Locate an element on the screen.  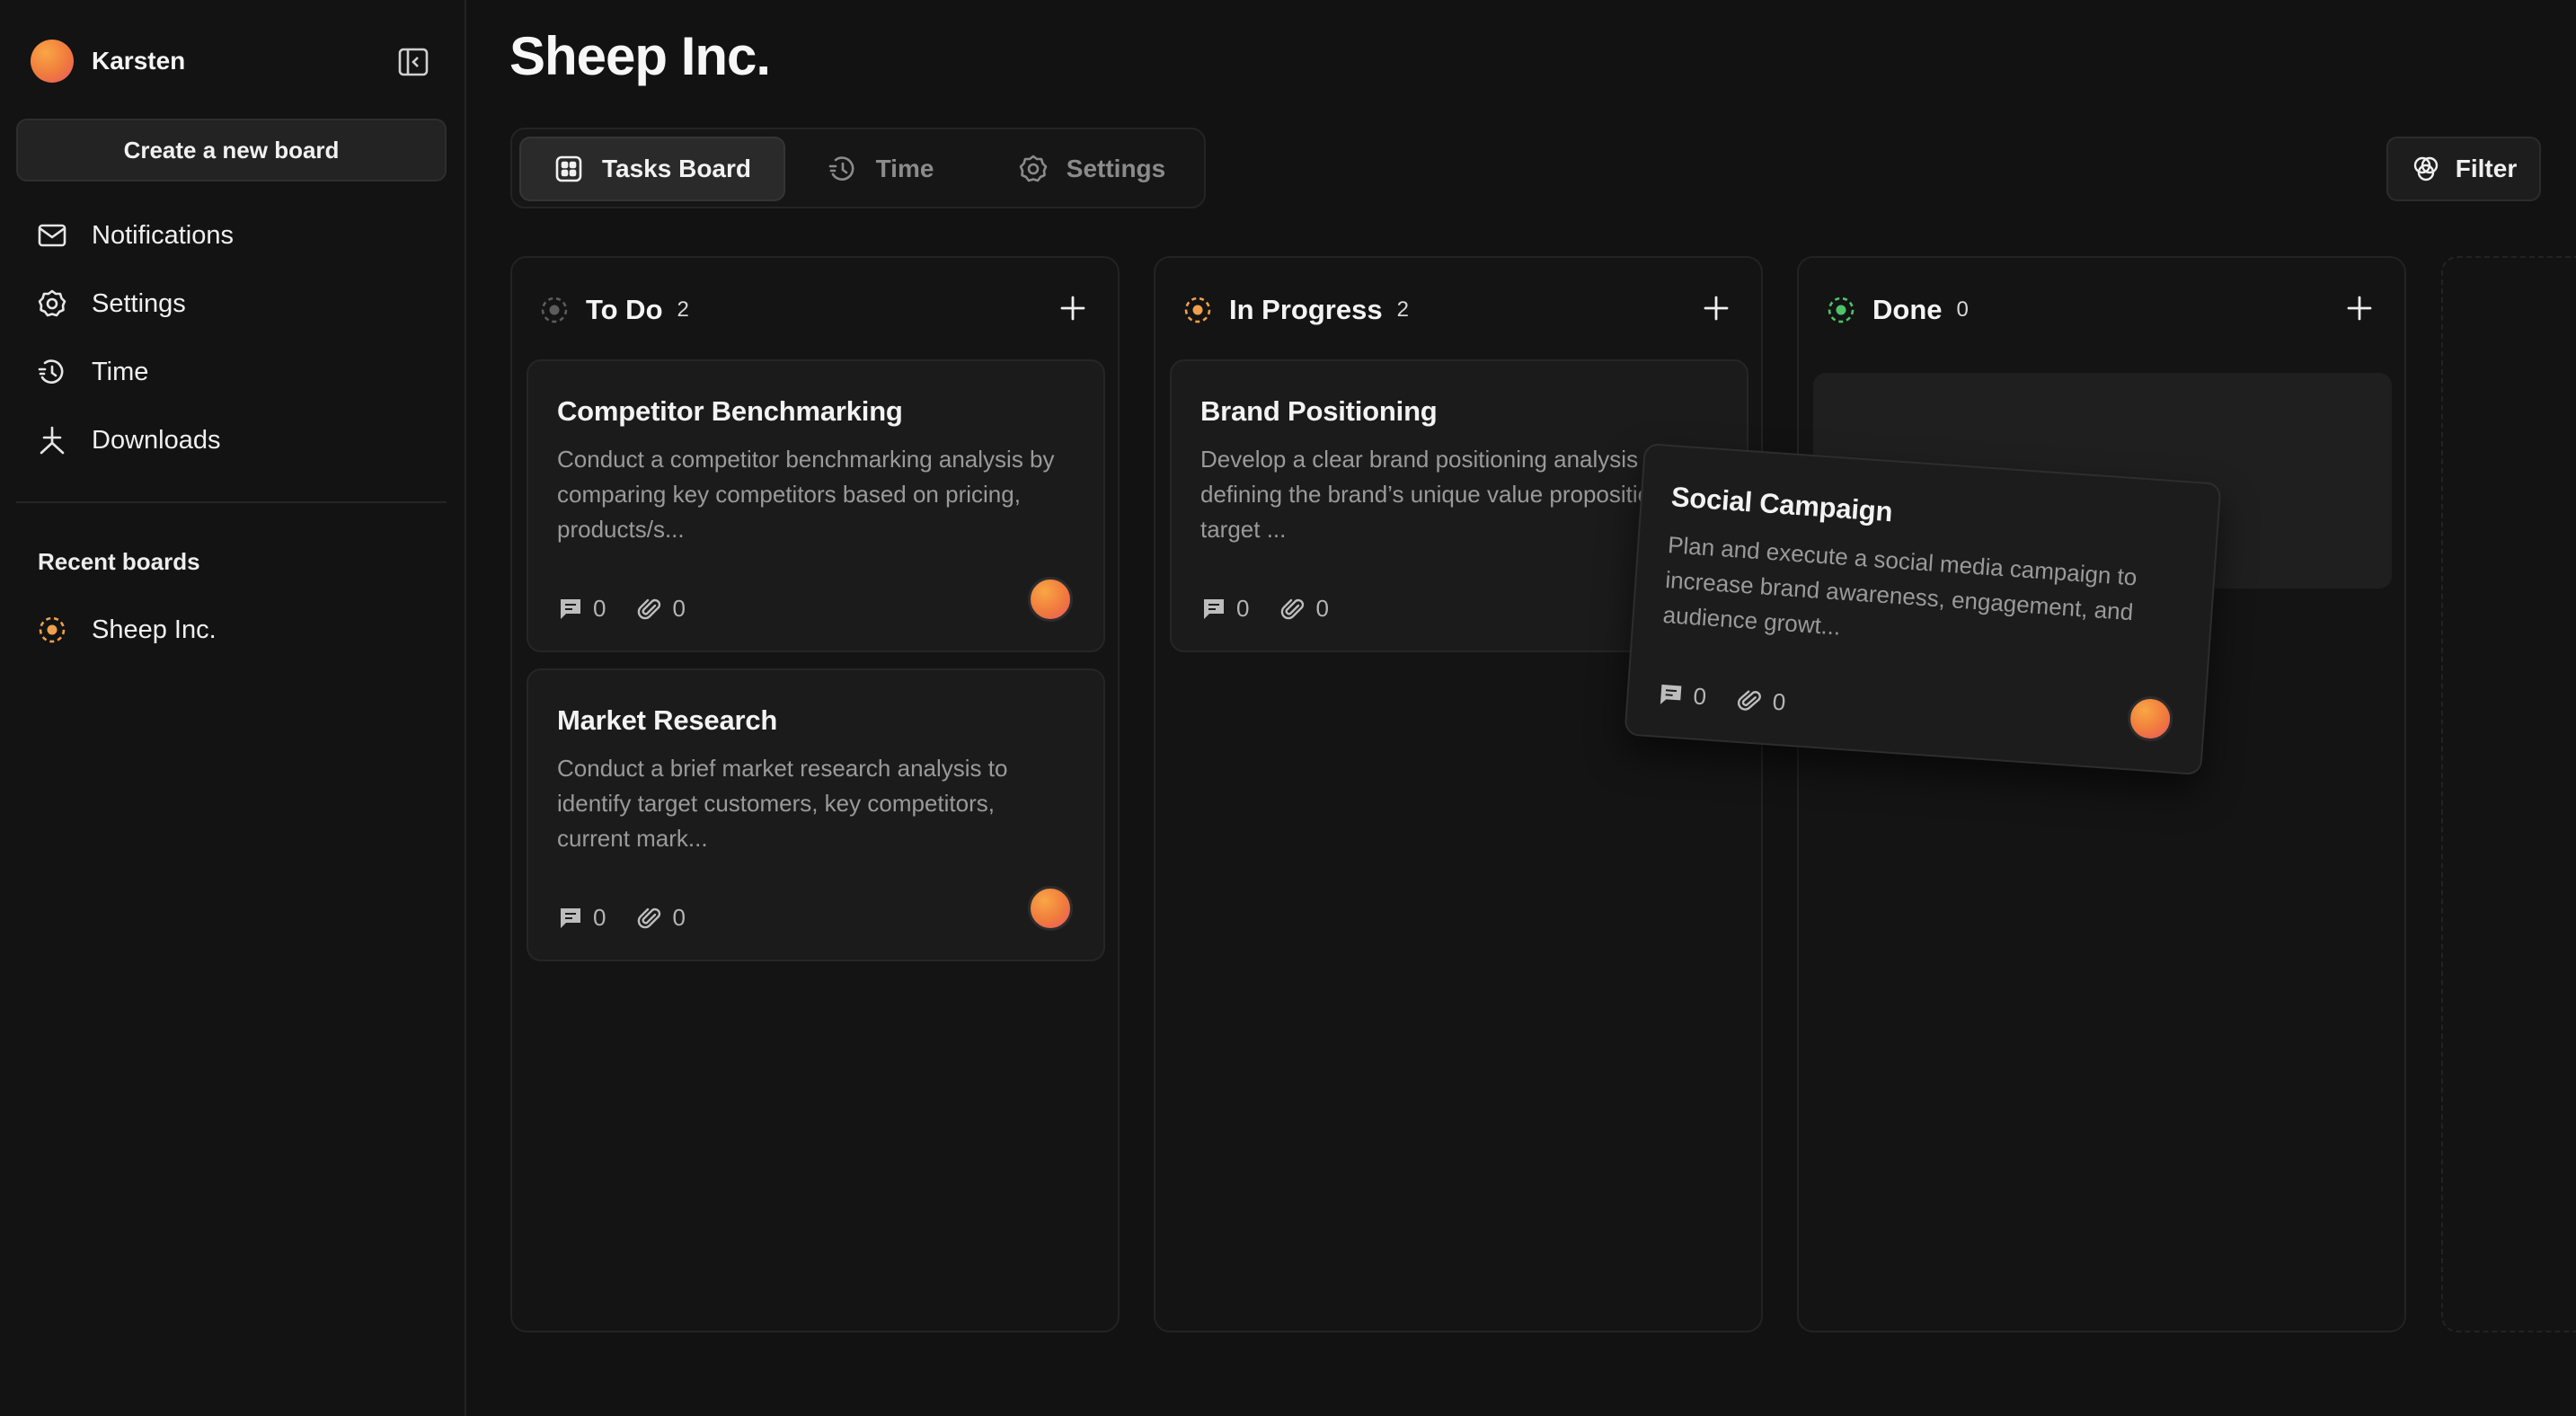
column-header: In Progress 2 is located at coordinates (1295, 310).